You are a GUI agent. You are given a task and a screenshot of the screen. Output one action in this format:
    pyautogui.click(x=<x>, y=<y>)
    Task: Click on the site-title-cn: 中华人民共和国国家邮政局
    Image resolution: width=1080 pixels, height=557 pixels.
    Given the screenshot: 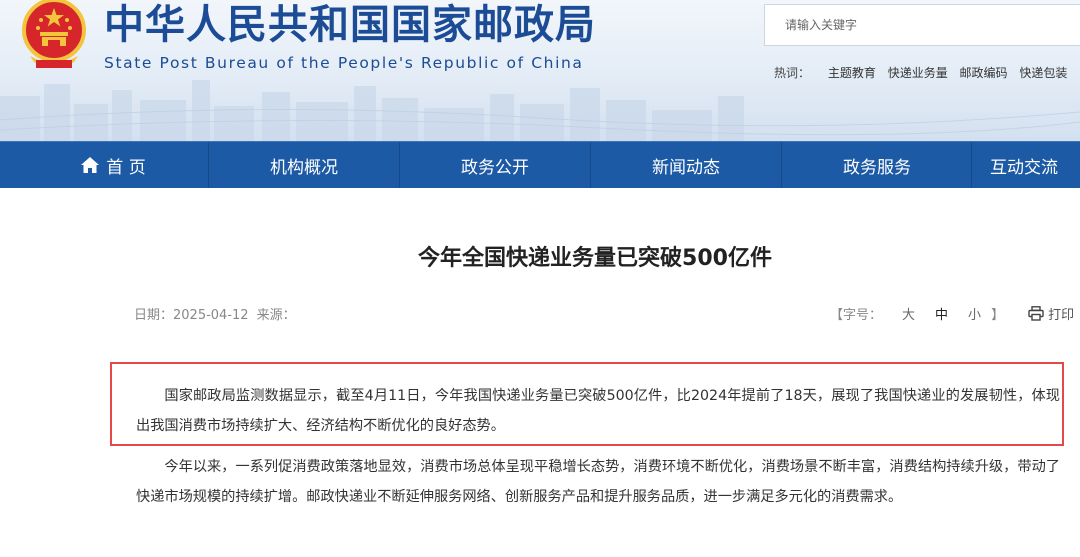 What is the action you would take?
    pyautogui.click(x=350, y=25)
    